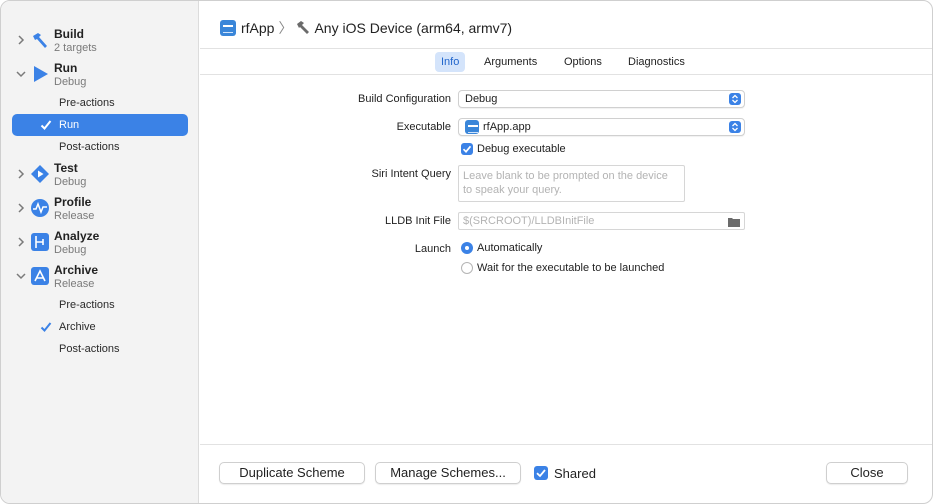 The image size is (933, 504). I want to click on analyze-icon, so click(40, 242).